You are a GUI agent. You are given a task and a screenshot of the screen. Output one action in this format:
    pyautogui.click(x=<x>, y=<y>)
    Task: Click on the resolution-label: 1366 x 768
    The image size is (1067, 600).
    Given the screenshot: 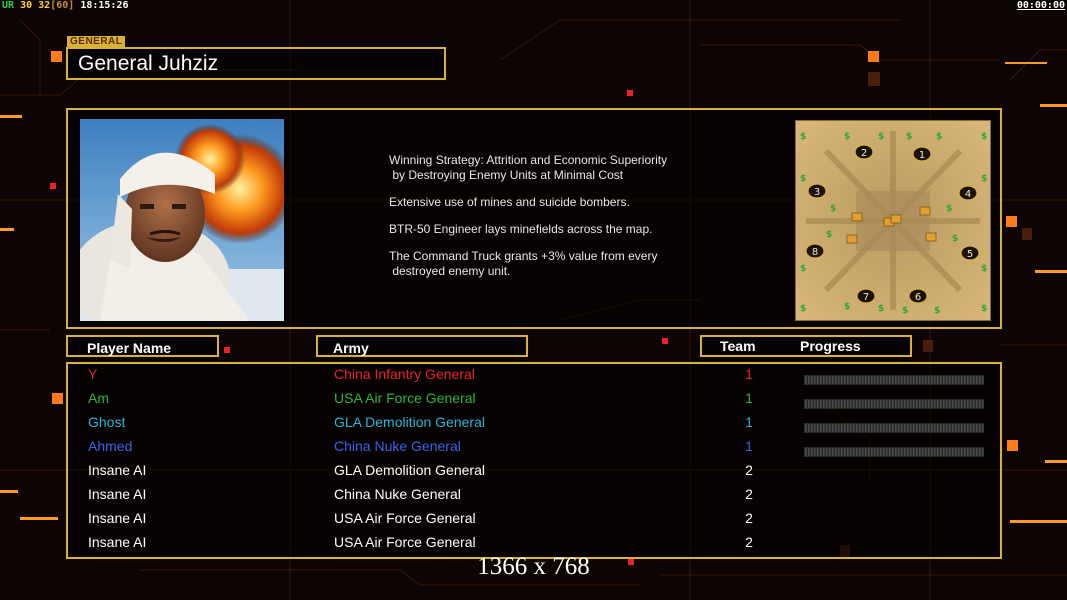 What is the action you would take?
    pyautogui.click(x=533, y=566)
    